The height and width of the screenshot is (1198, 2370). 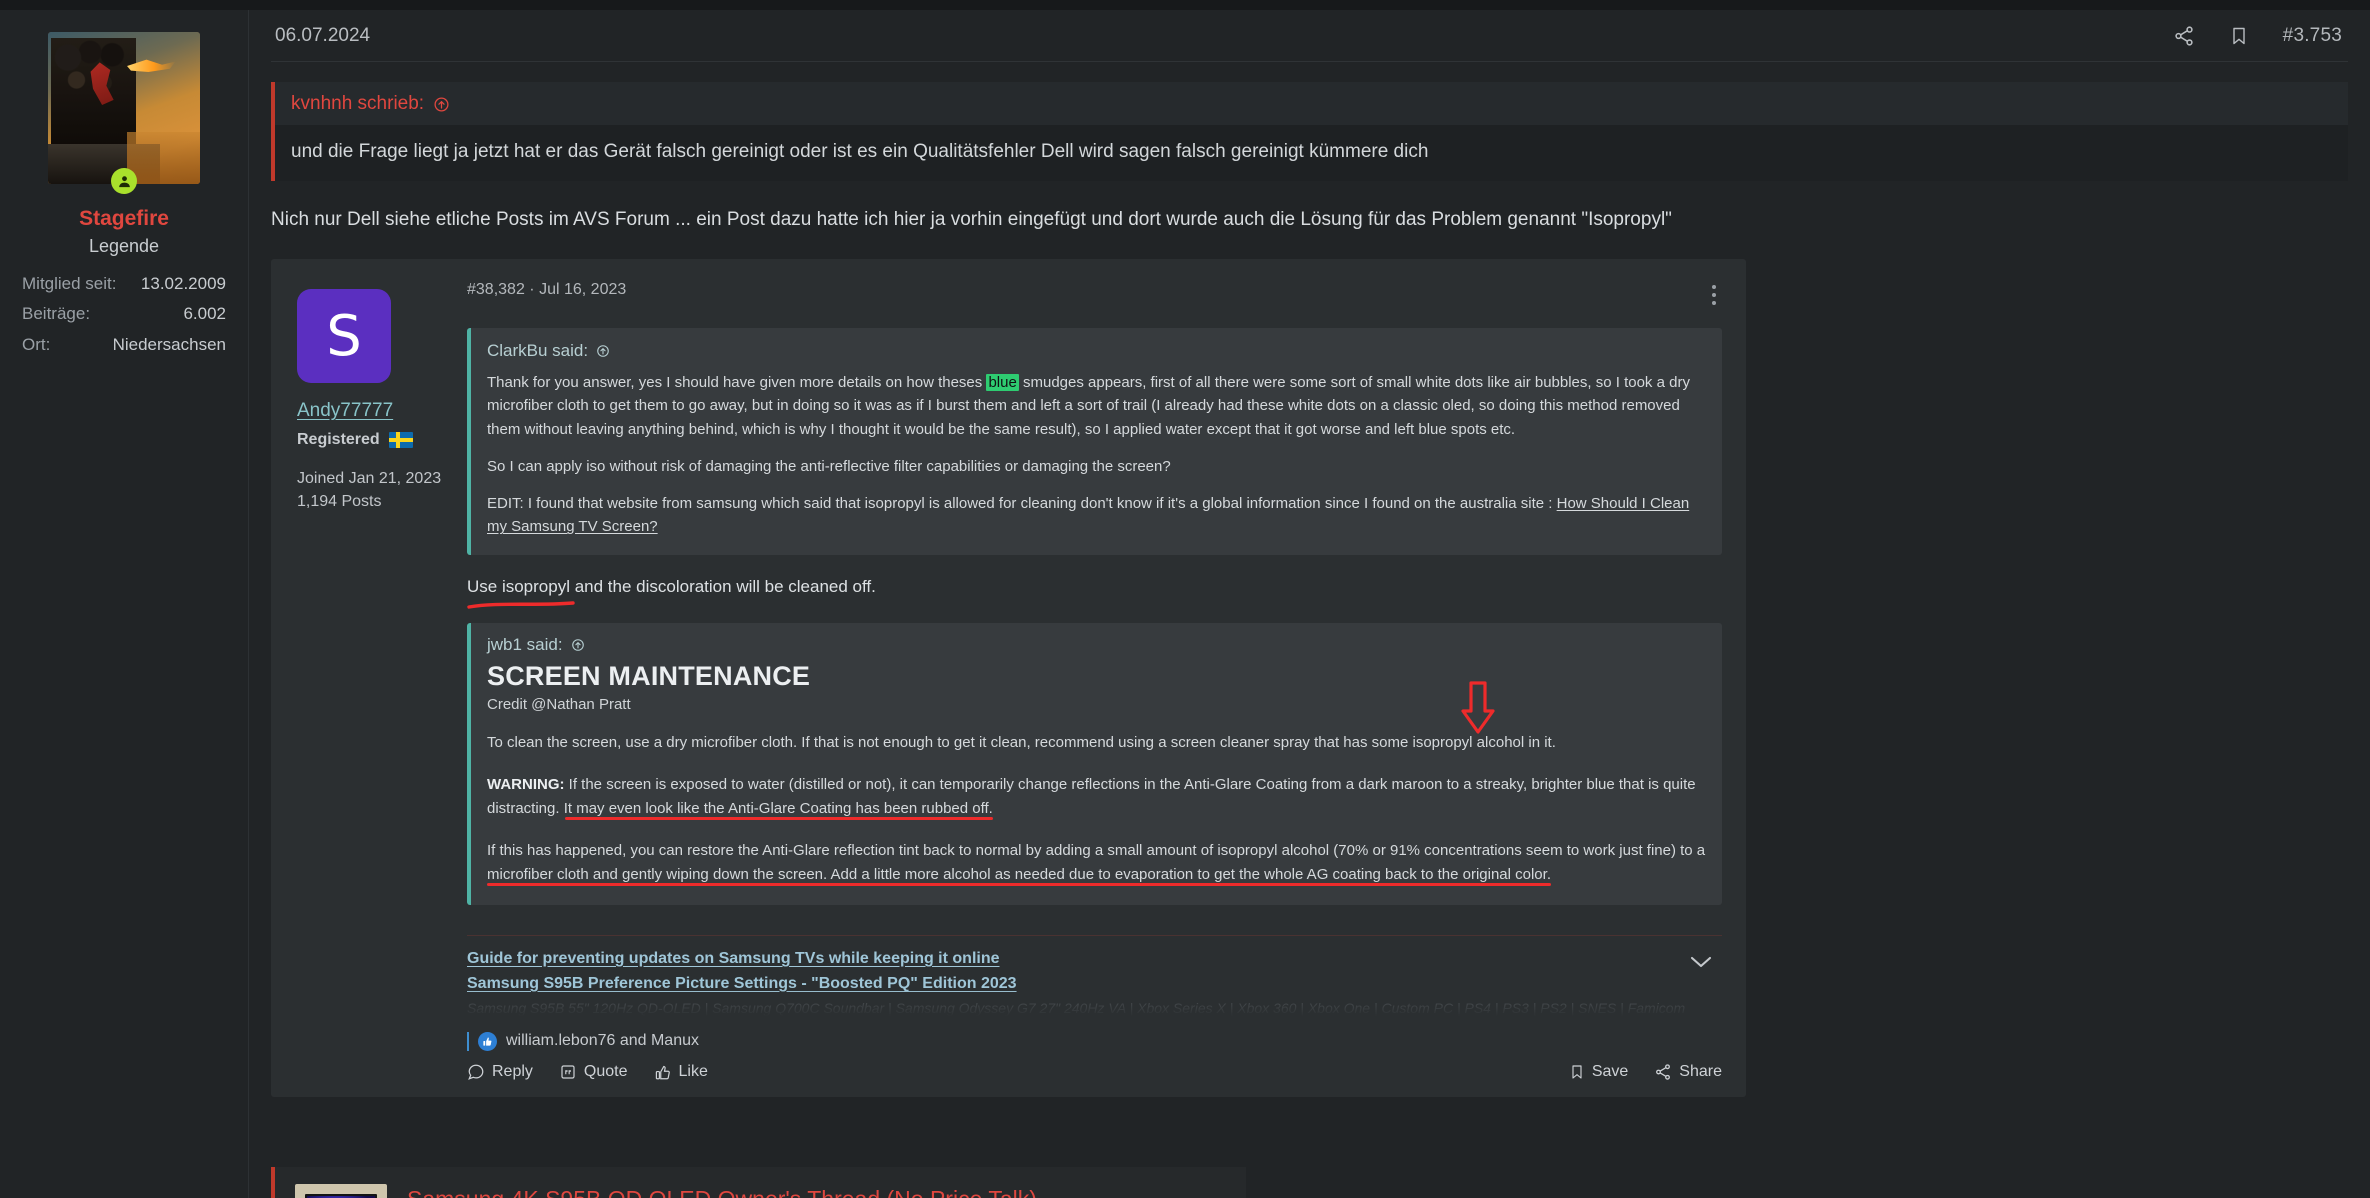 I want to click on author-avatar-wrapper, so click(x=124, y=113).